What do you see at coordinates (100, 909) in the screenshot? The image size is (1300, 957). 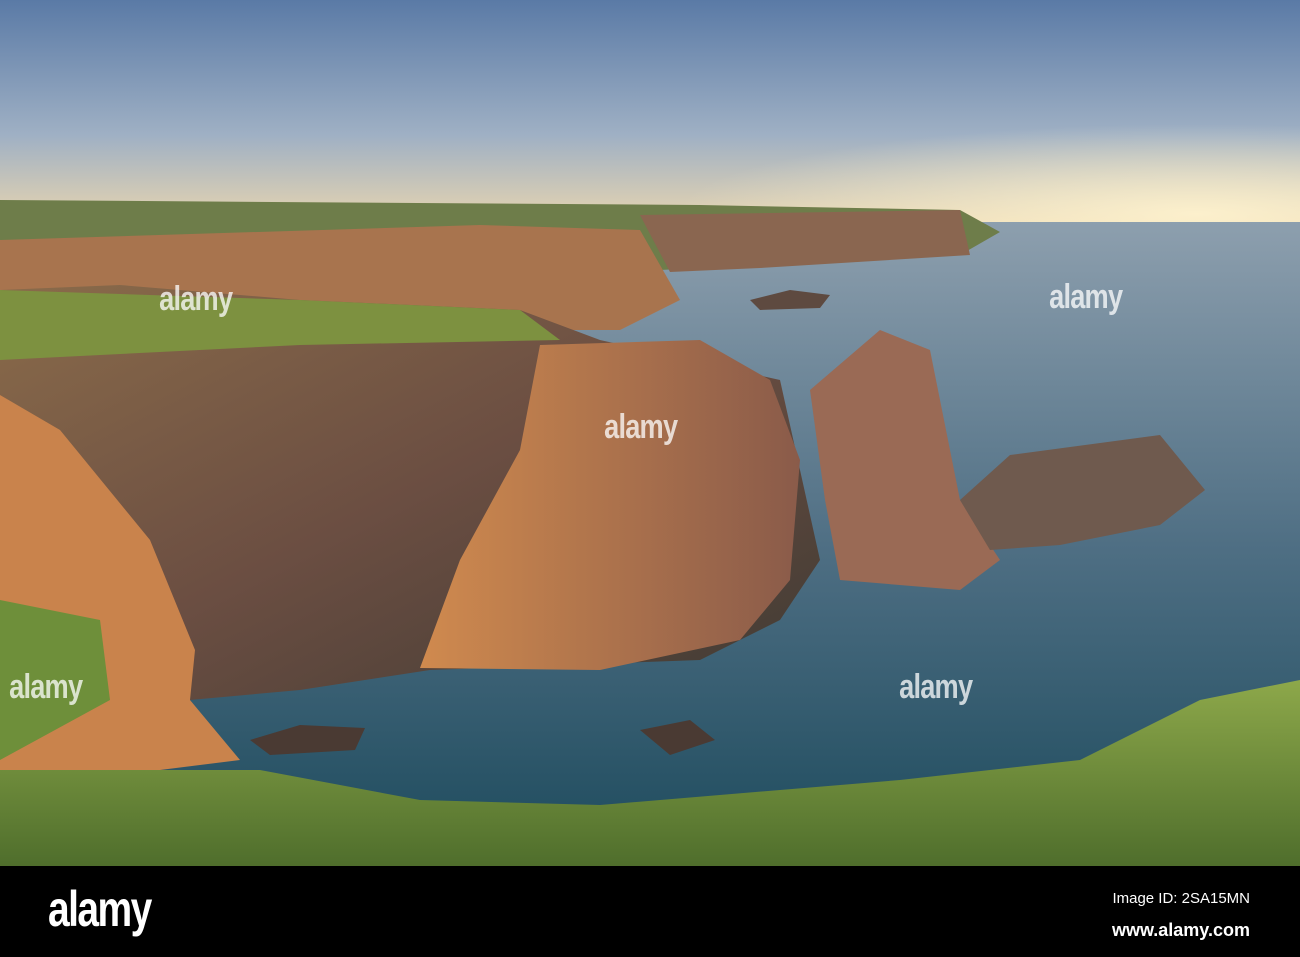 I see `alamy-logo: alamy` at bounding box center [100, 909].